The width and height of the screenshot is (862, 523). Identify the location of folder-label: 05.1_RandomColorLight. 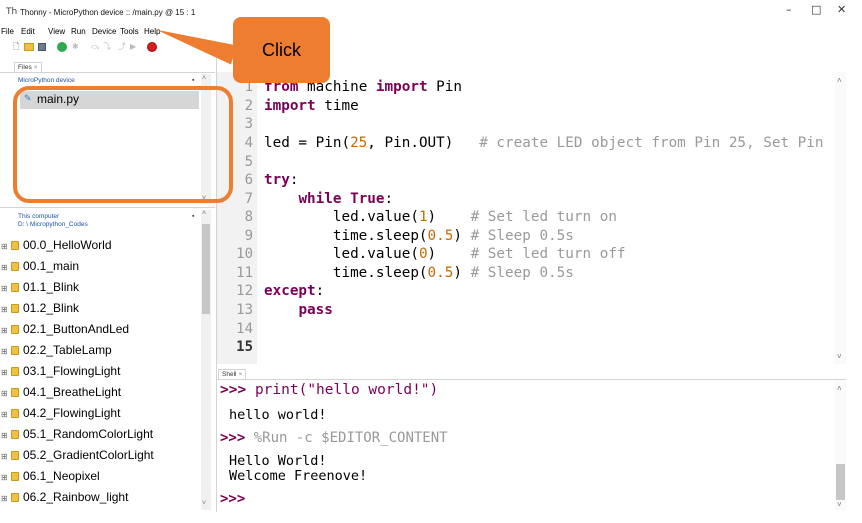
(88, 434).